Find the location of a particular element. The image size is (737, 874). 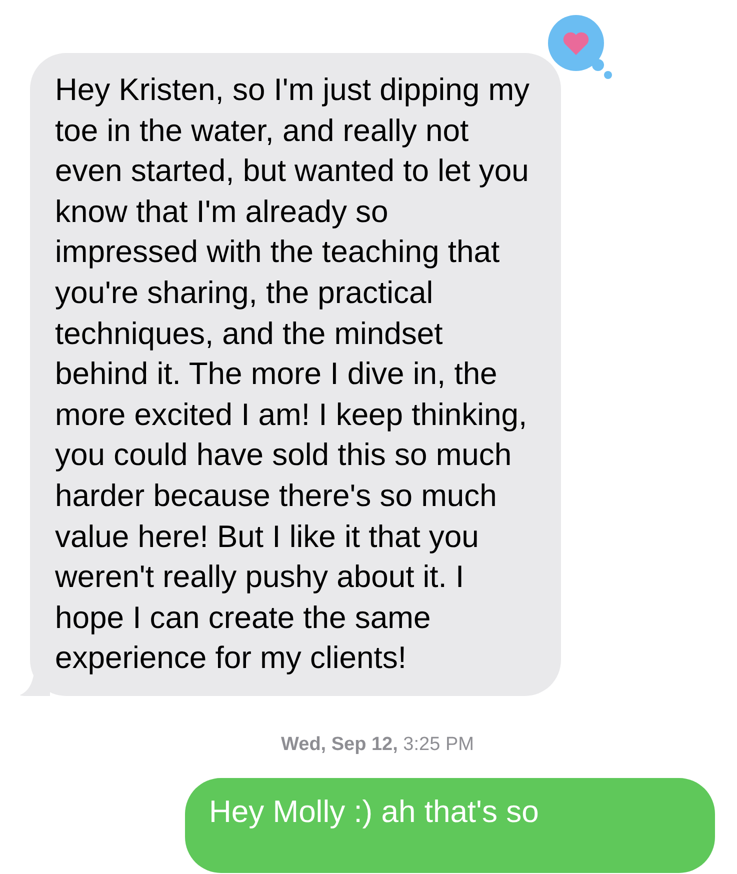

timestamp: Wed, Sep 12, 3:25 PM is located at coordinates (377, 745).